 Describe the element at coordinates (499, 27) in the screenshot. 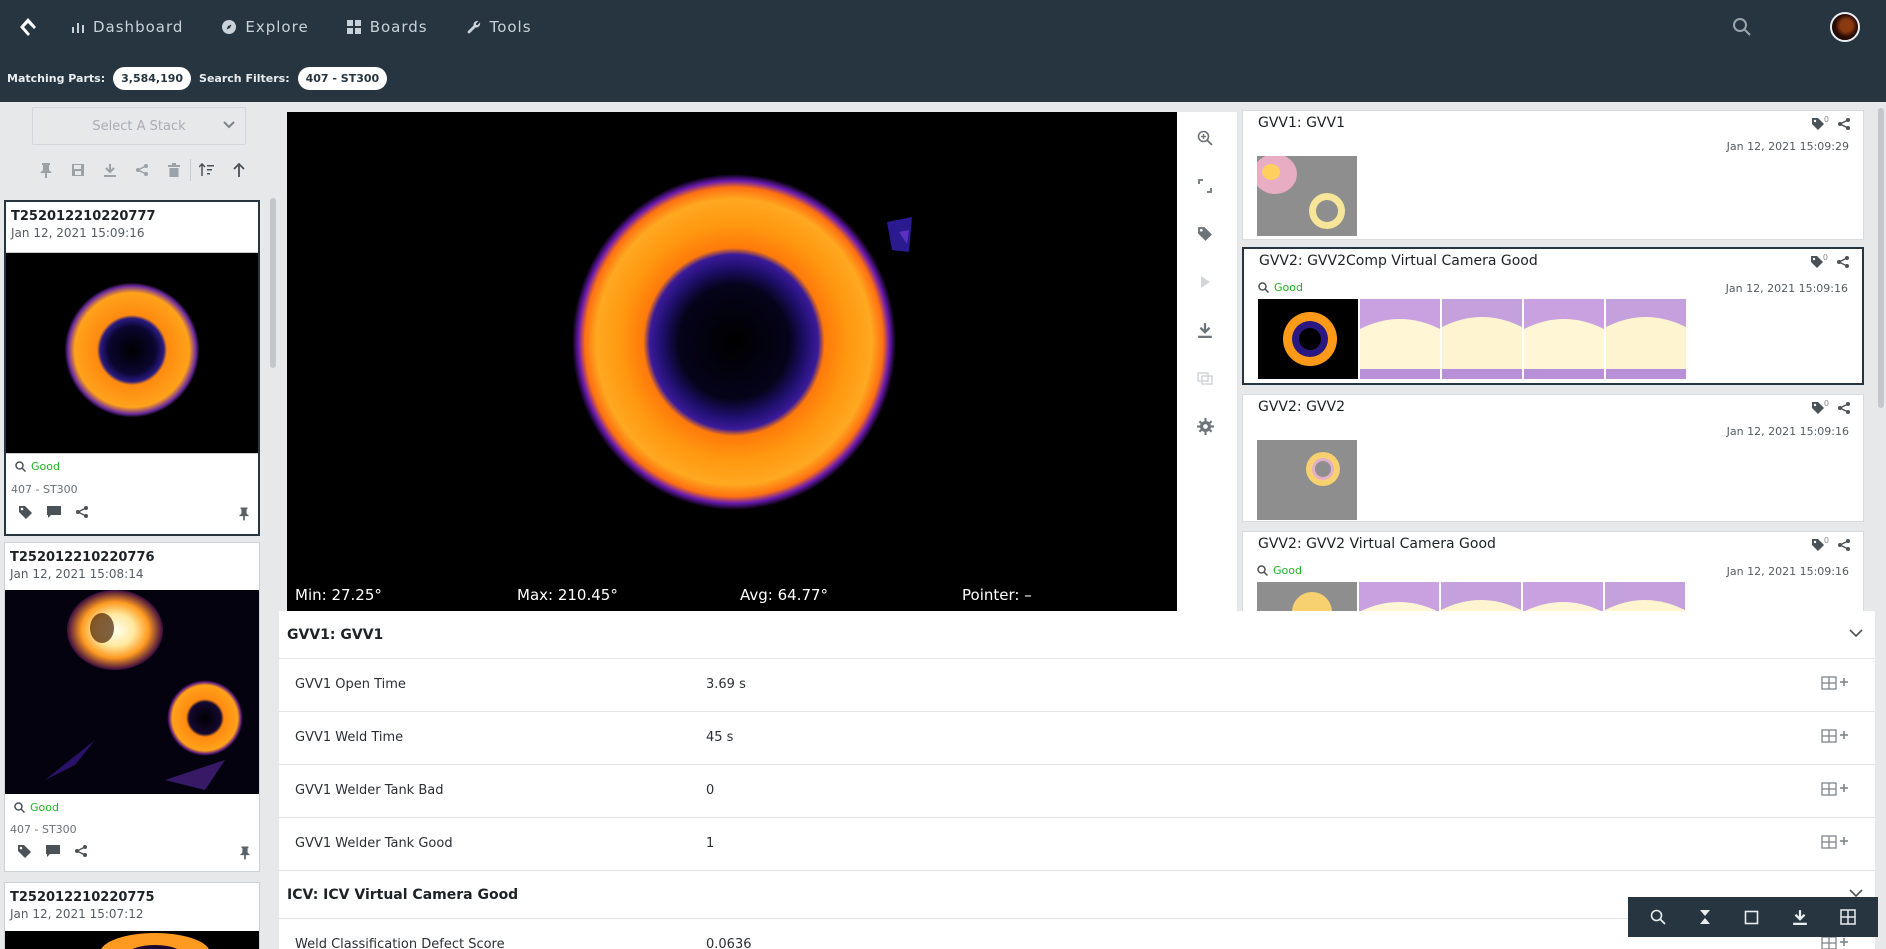

I see `nav-tools: Tools` at that location.